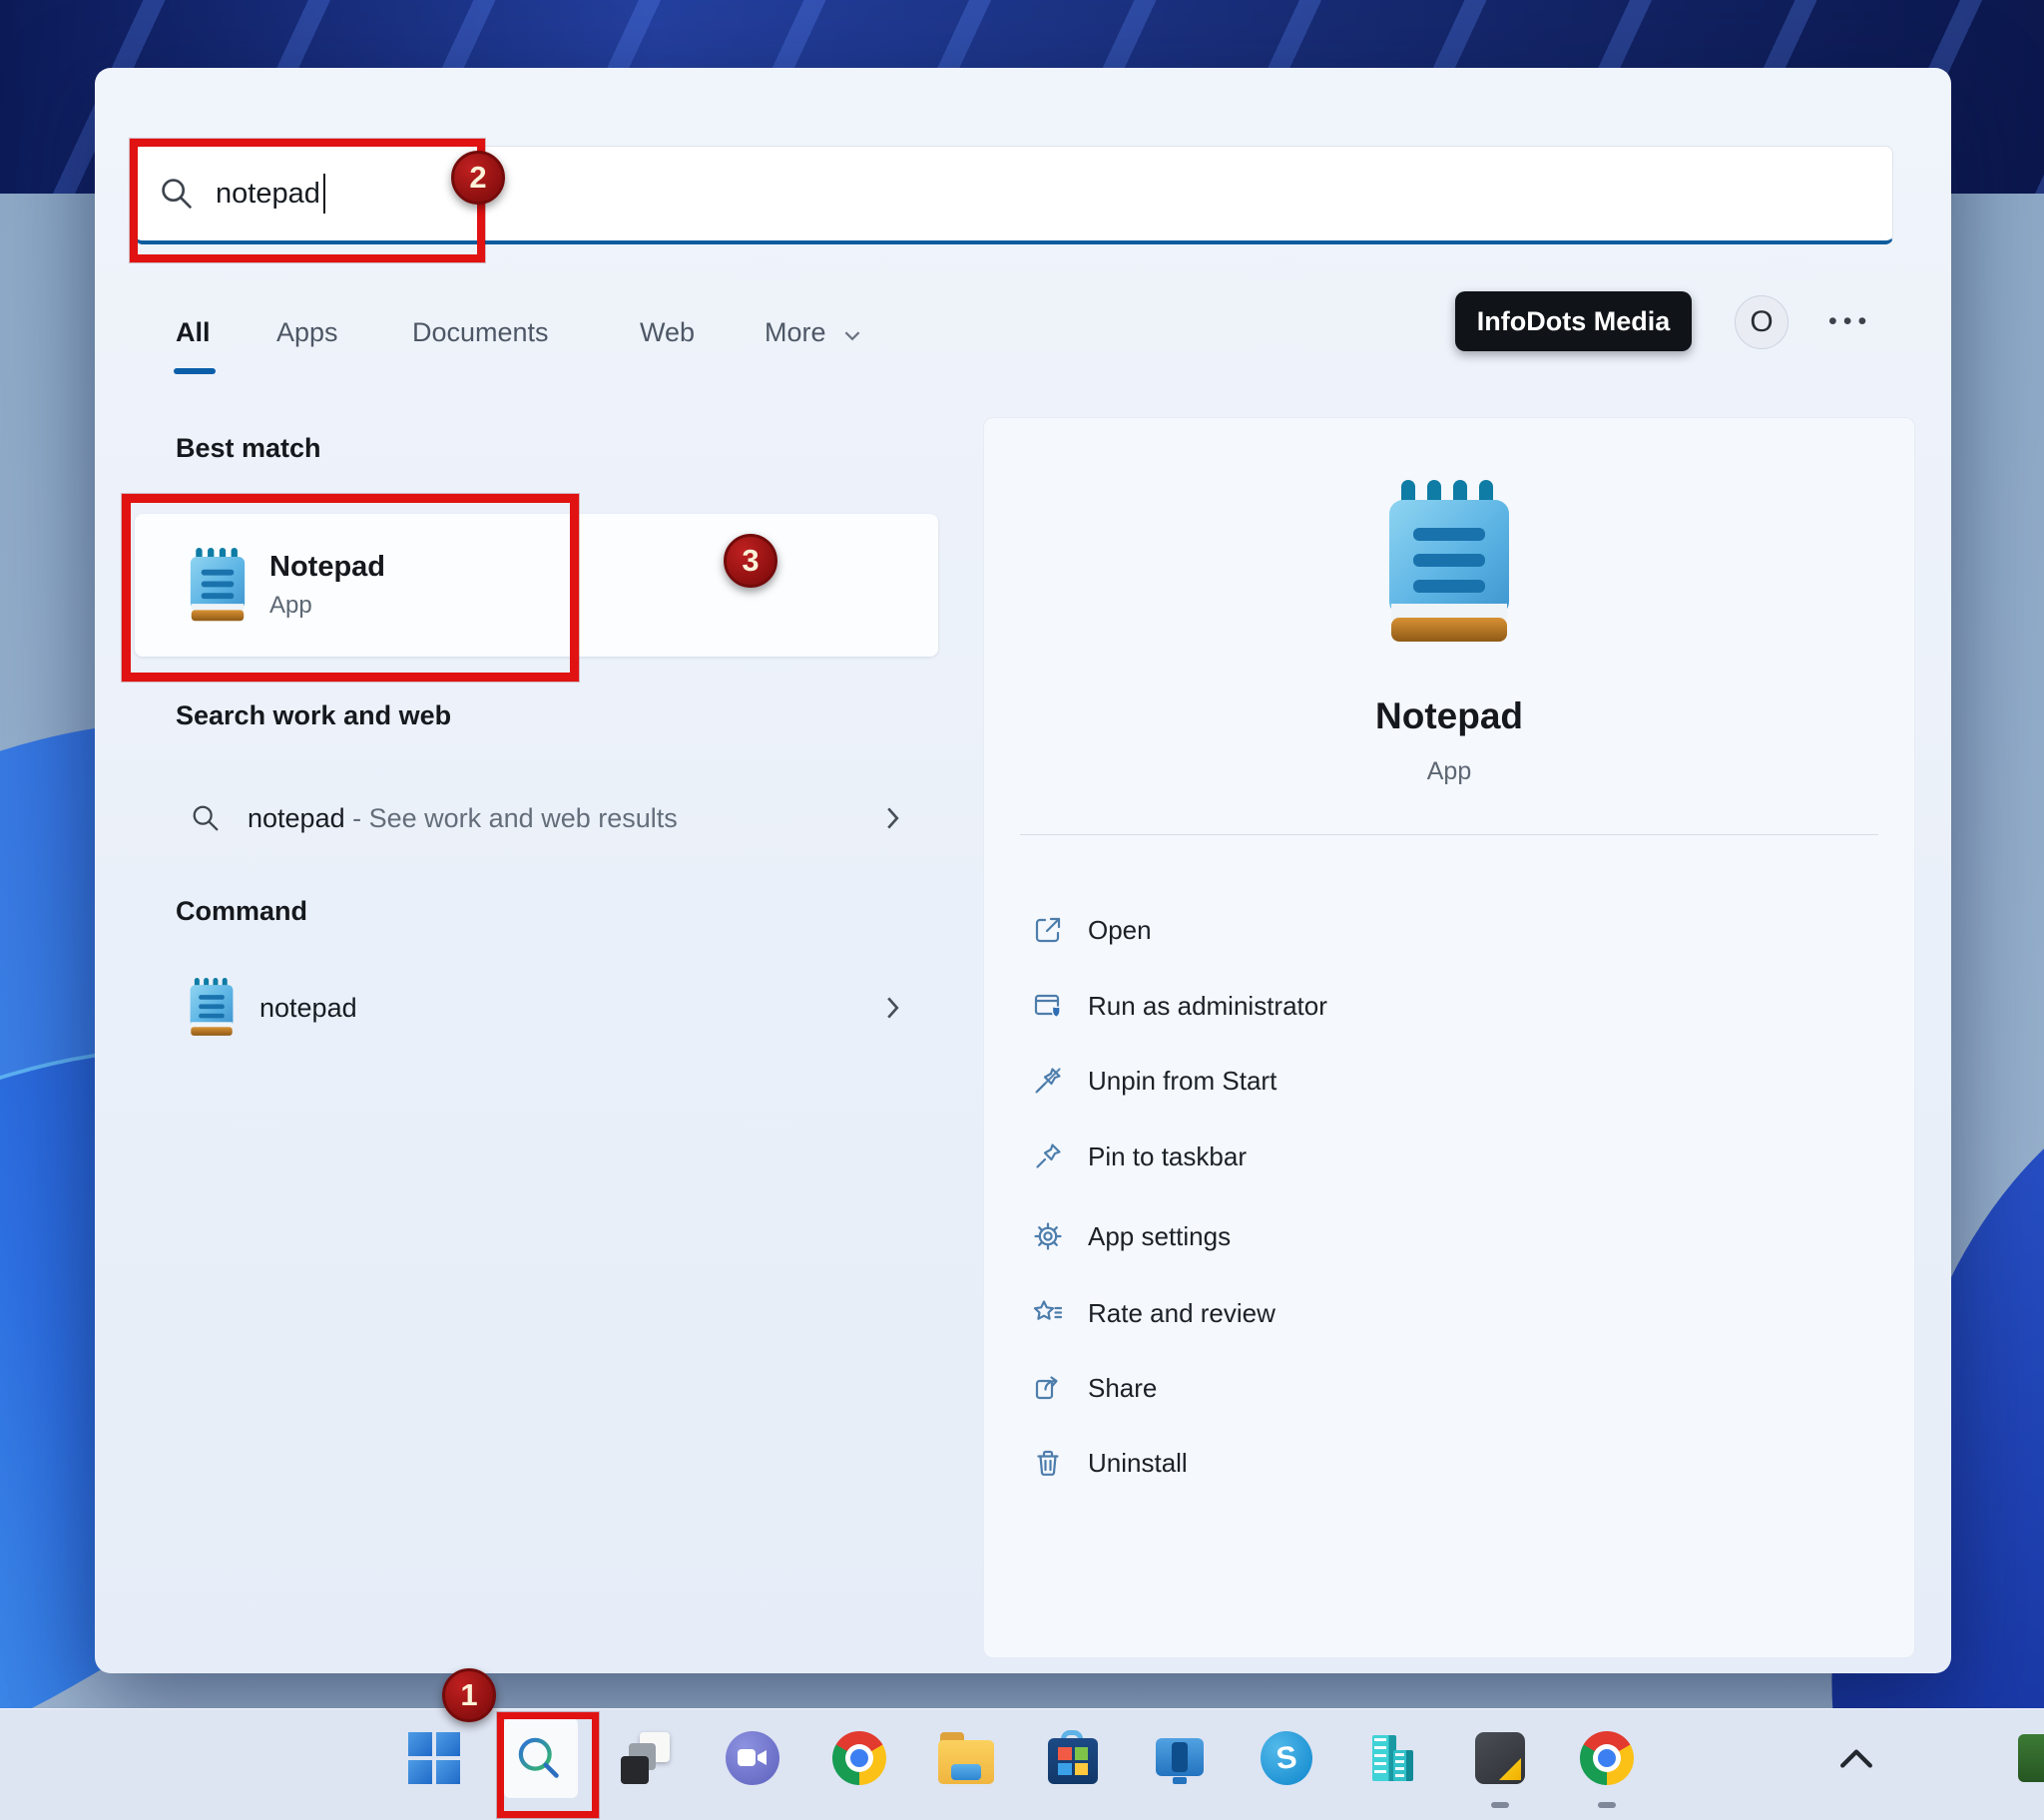 This screenshot has height=1820, width=2044. I want to click on tray-hidden-app-icon, so click(2031, 1758).